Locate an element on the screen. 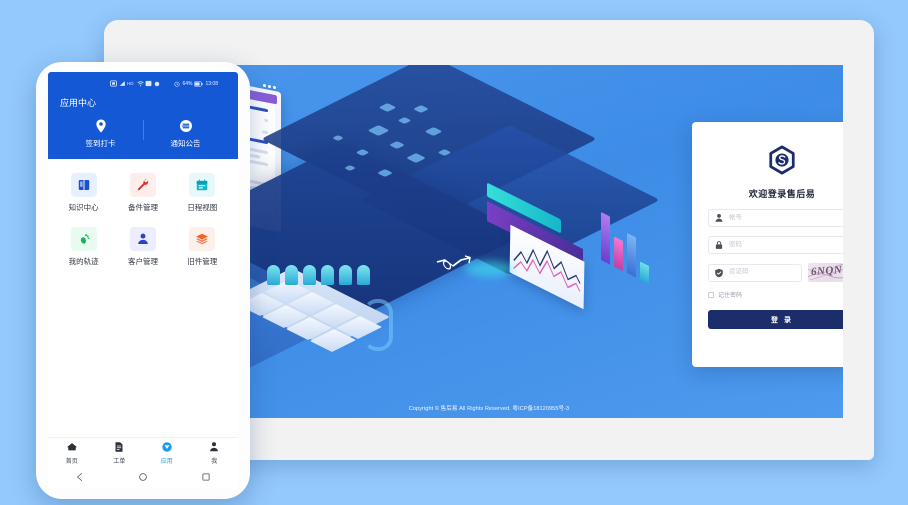  shouhouyi-hexagon-s-logo is located at coordinates (775, 160).